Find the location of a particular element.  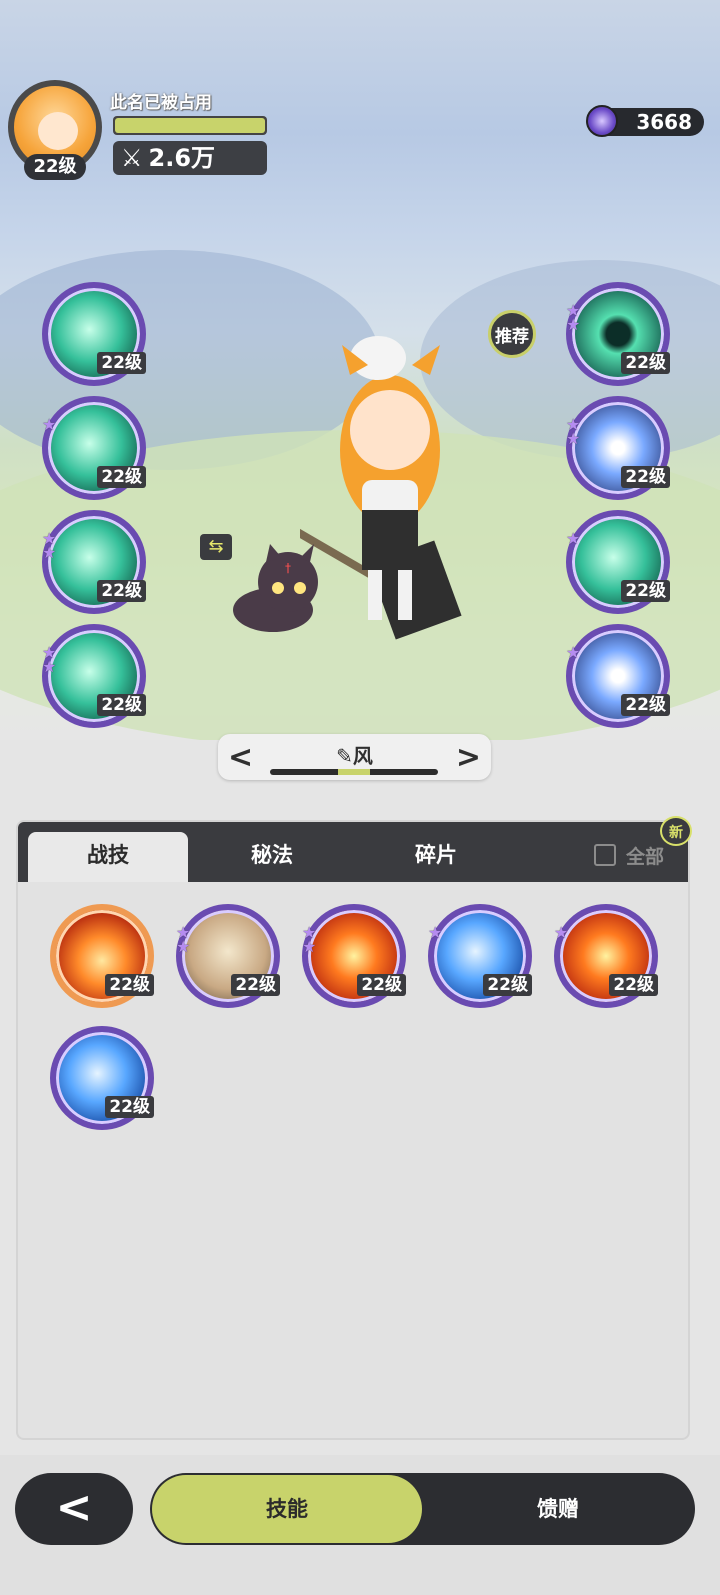

element-label: ✎风 is located at coordinates (354, 754).